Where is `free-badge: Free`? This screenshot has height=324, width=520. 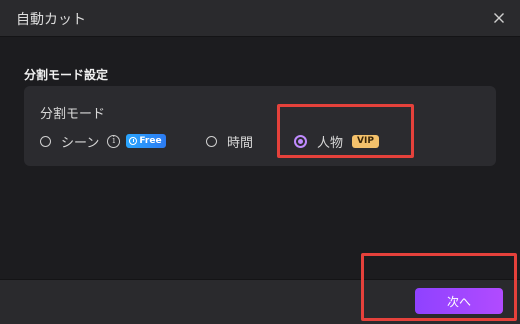
free-badge: Free is located at coordinates (146, 141).